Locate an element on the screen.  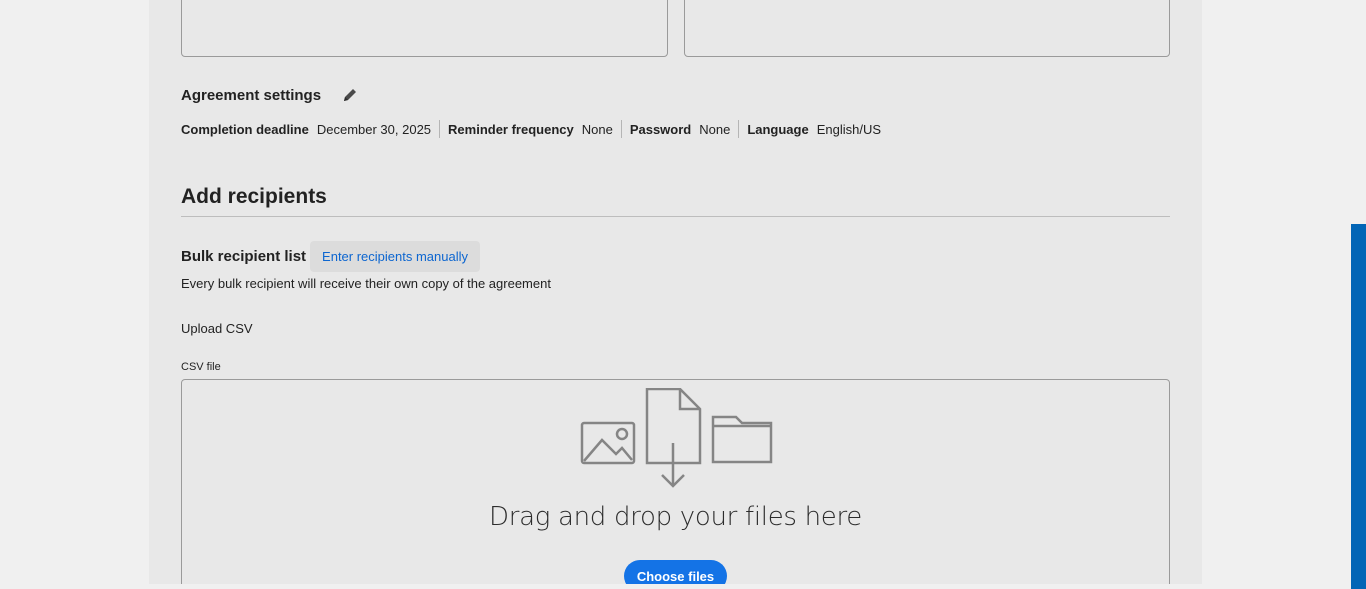
choose-files-button: Choose files is located at coordinates (675, 572).